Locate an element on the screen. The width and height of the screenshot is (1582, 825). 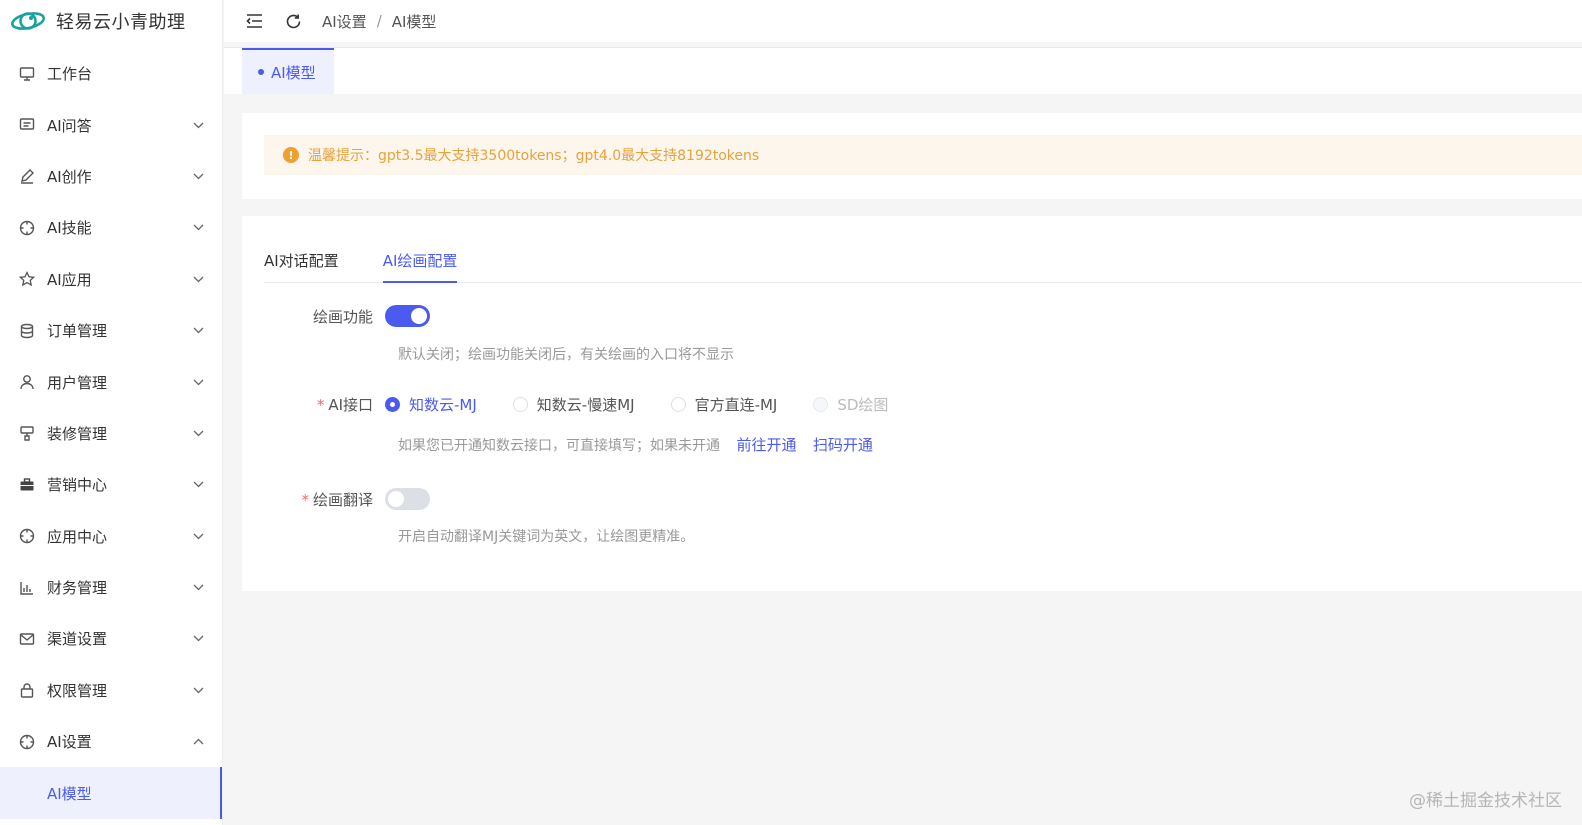
app-logo: 轻易云小青助理 is located at coordinates (111, 21).